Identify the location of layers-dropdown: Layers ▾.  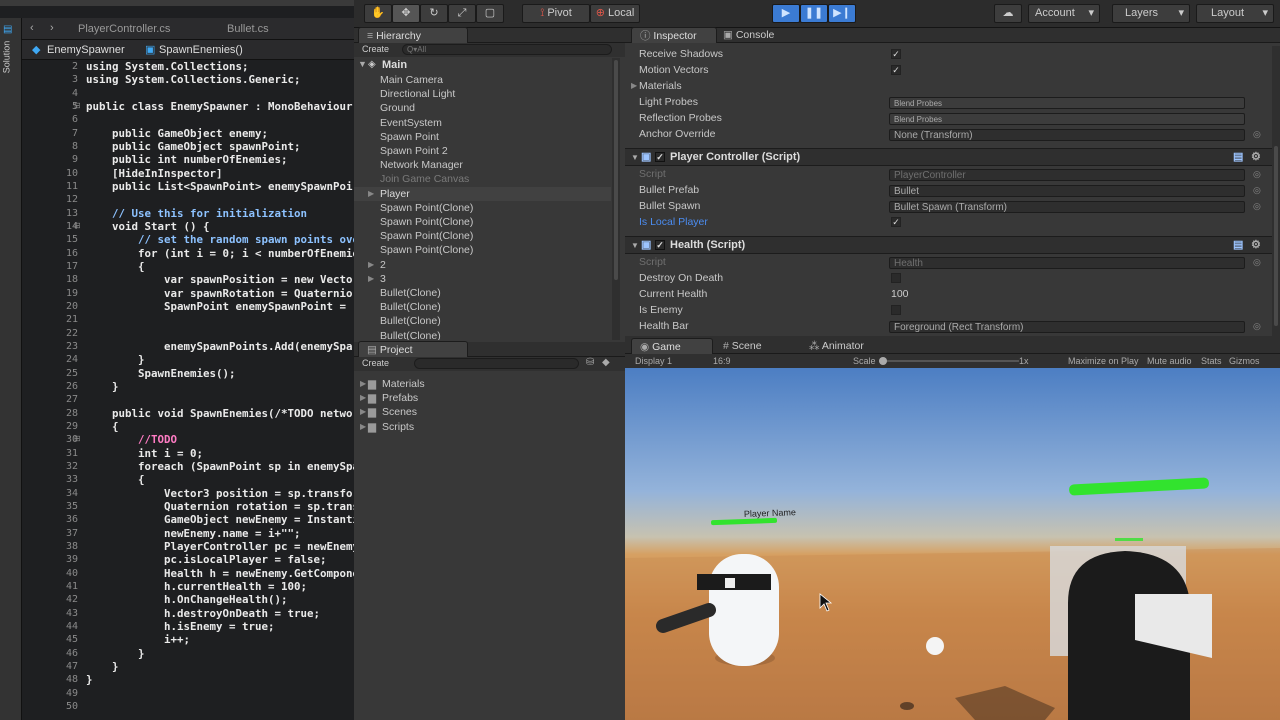
(1151, 13).